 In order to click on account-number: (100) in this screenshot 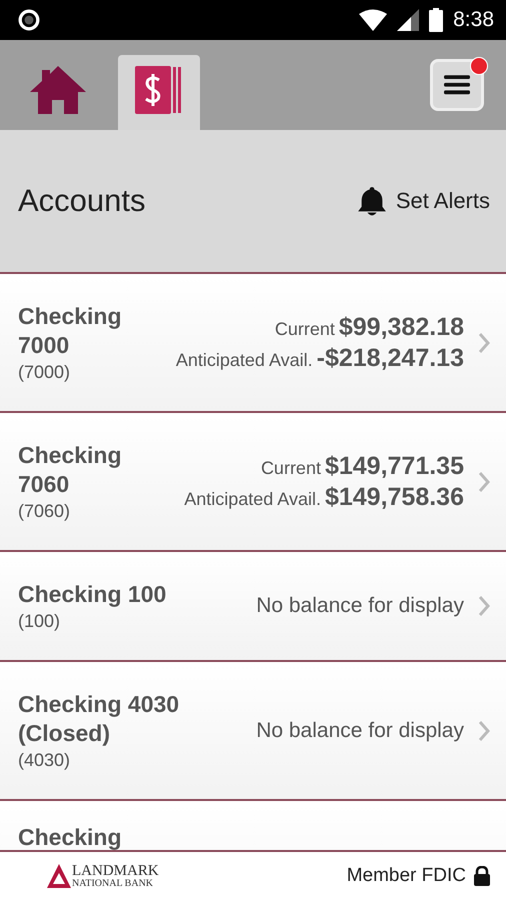, I will do `click(40, 621)`.